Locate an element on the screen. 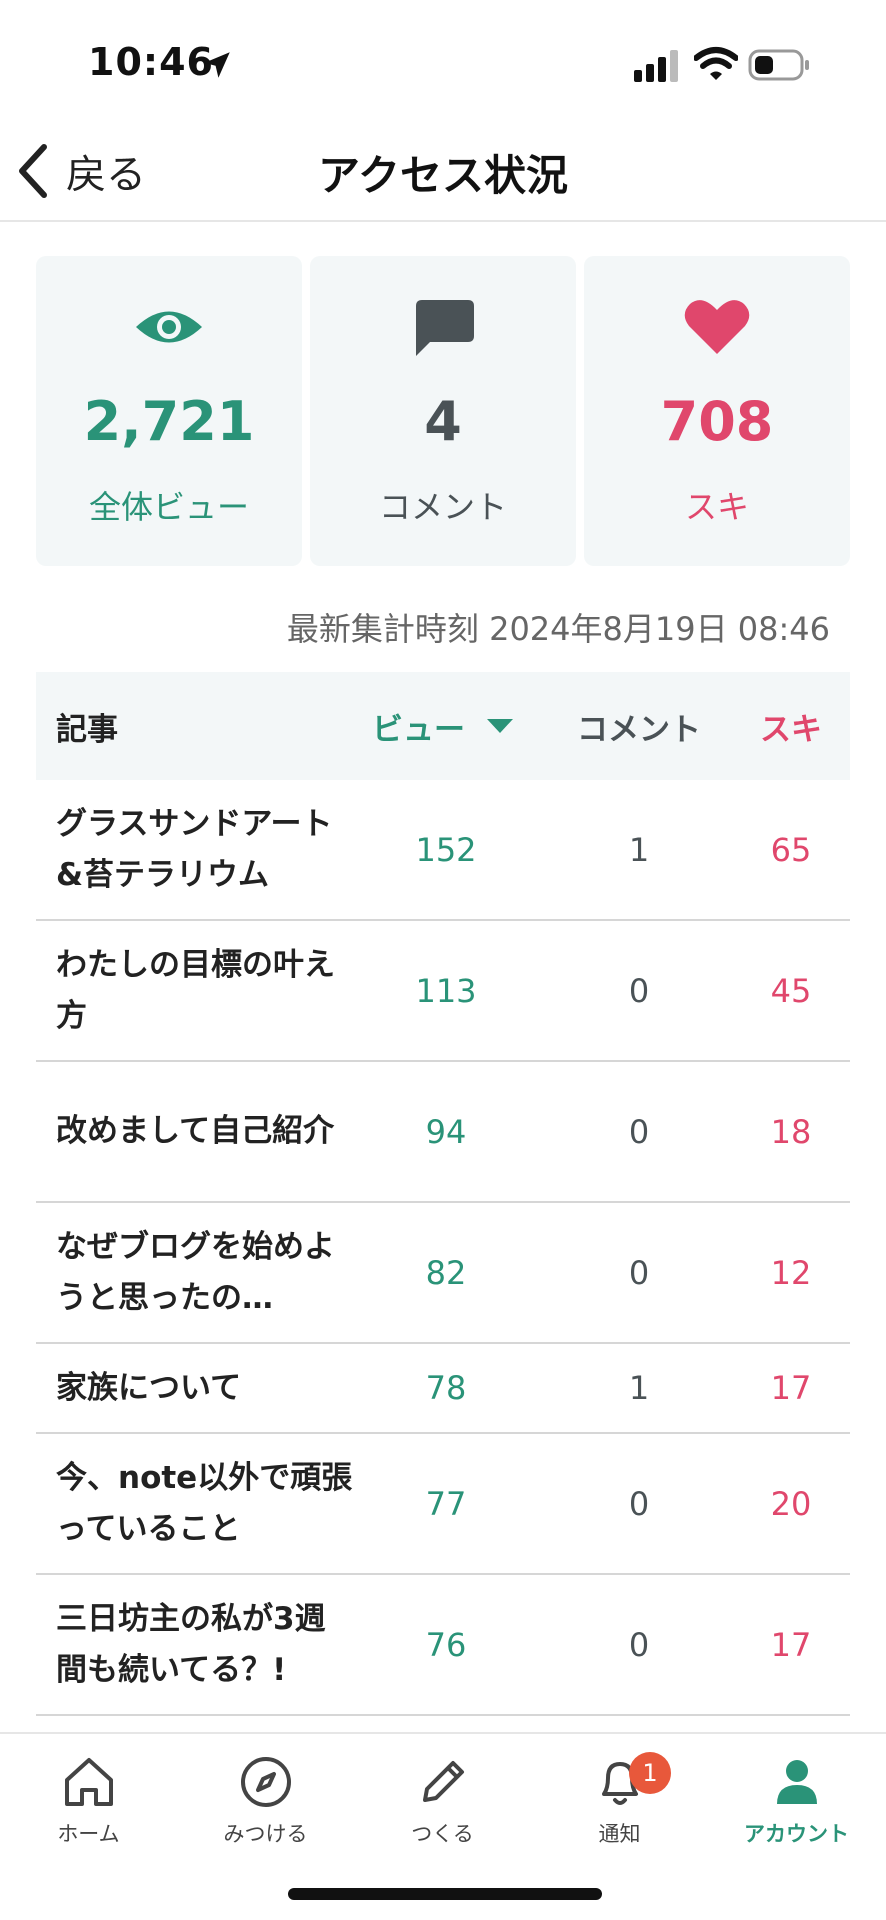  wifi-icon is located at coordinates (716, 63).